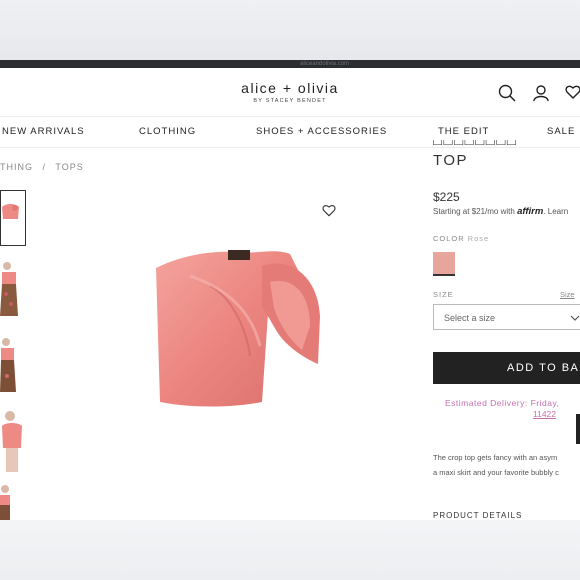 The image size is (580, 580). I want to click on monitor-bezel-bottom, so click(290, 550).